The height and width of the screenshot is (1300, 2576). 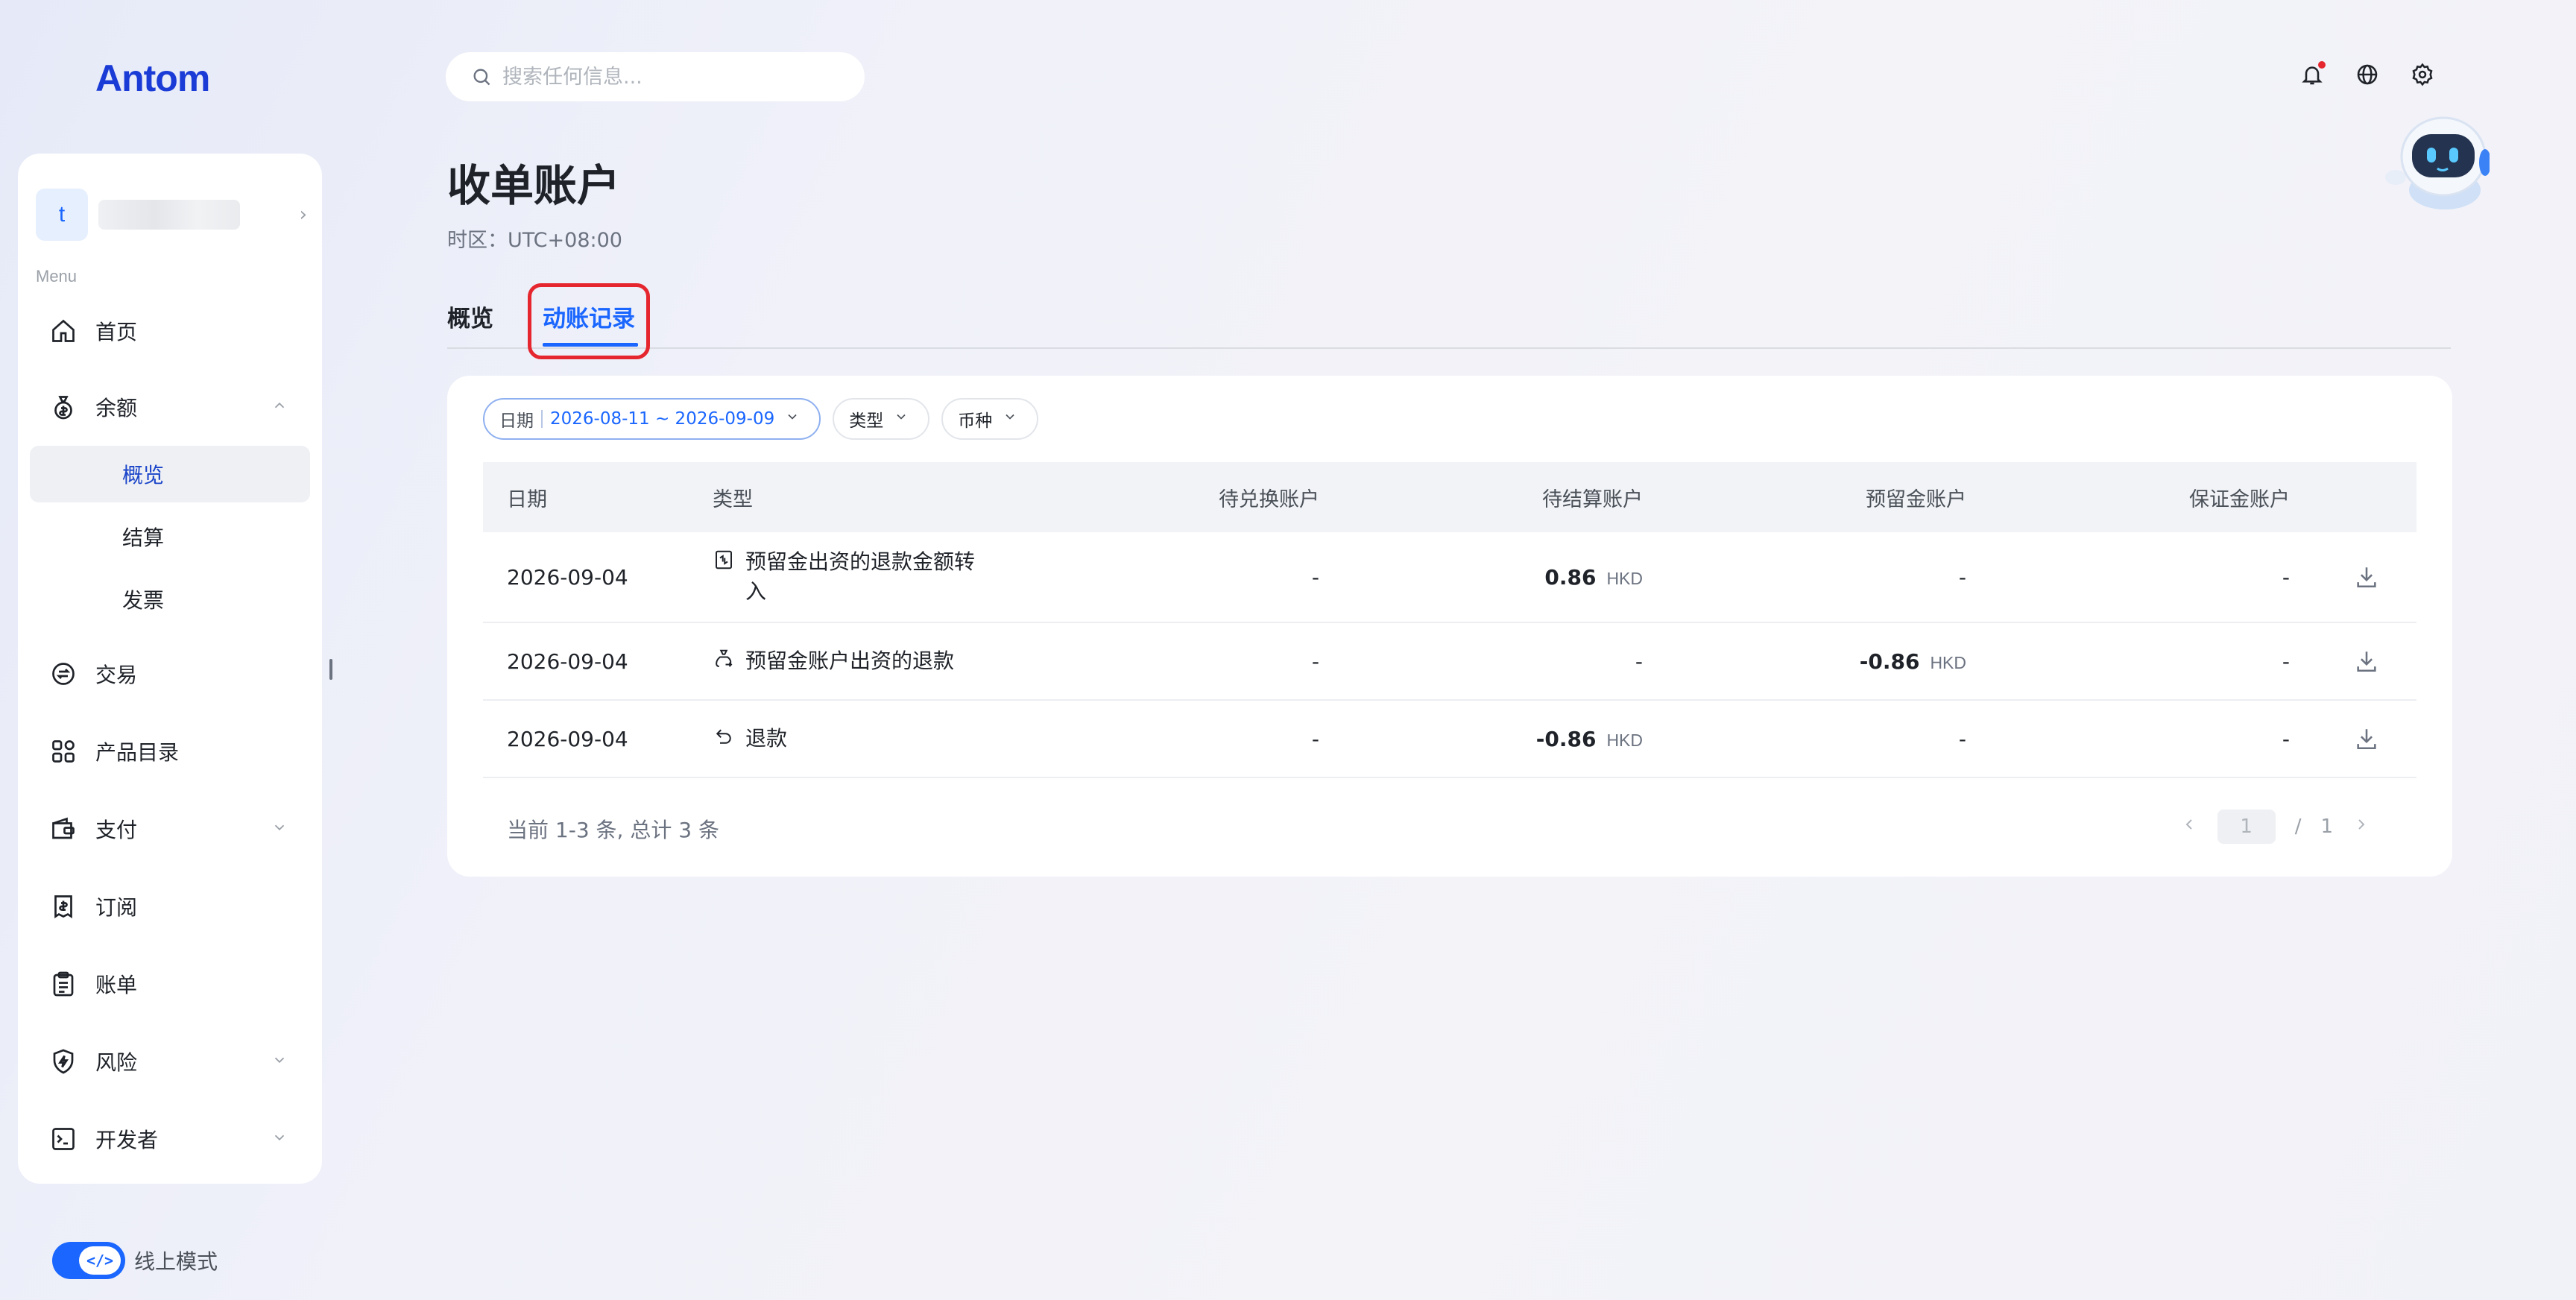 What do you see at coordinates (64, 907) in the screenshot?
I see `receipt-icon` at bounding box center [64, 907].